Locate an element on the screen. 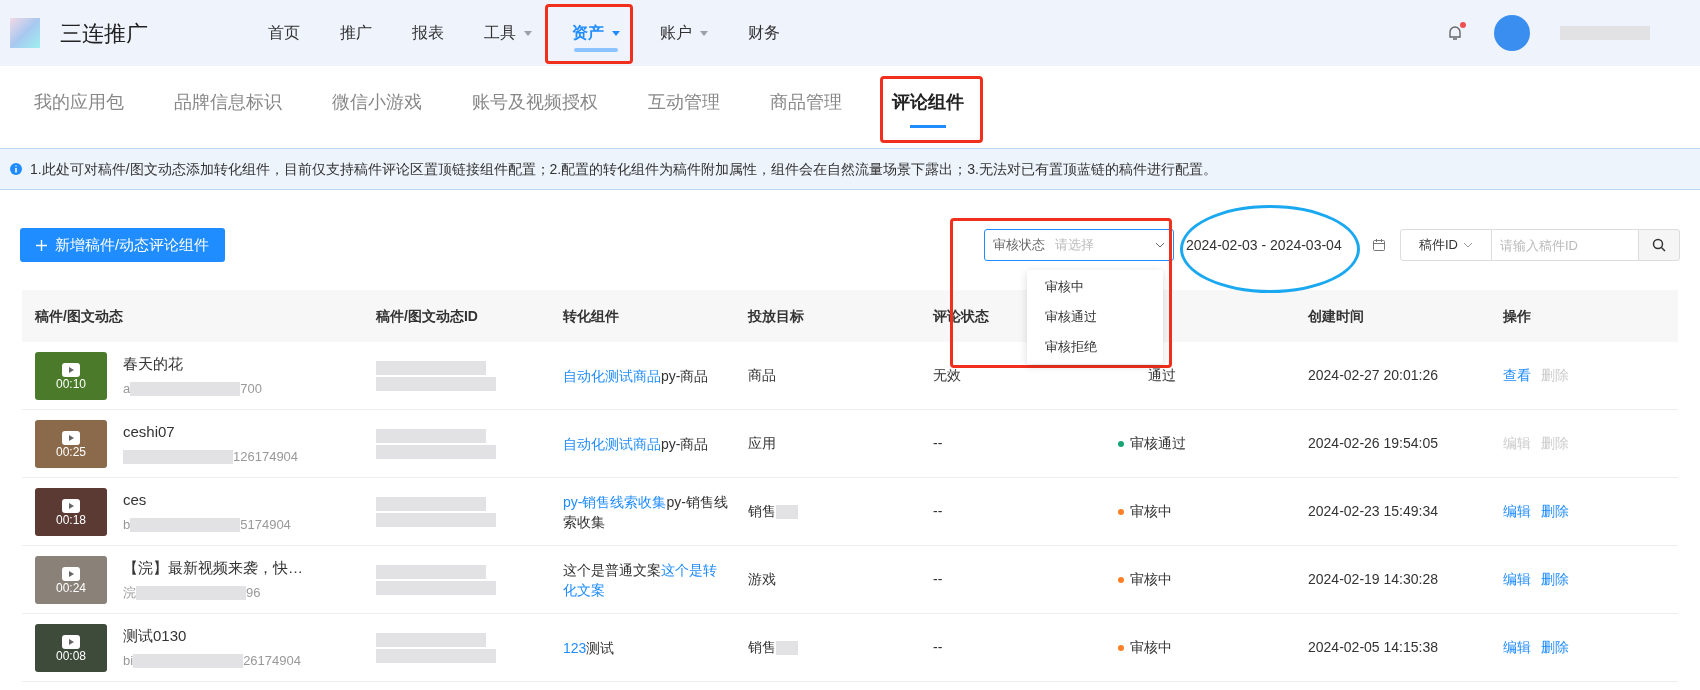  video-duration: 00:08 is located at coordinates (71, 655).